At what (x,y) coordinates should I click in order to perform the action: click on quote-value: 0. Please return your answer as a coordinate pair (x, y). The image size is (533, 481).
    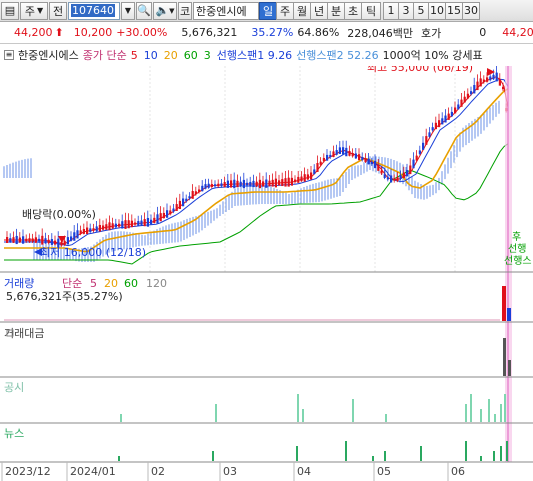
    Looking at the image, I should click on (483, 32).